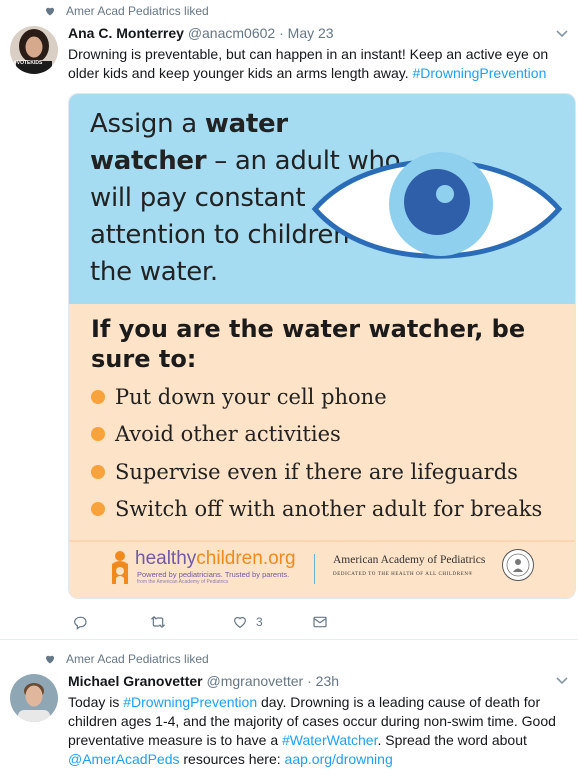 Image resolution: width=578 pixels, height=777 pixels. What do you see at coordinates (327, 681) in the screenshot?
I see `timestamp: 23h` at bounding box center [327, 681].